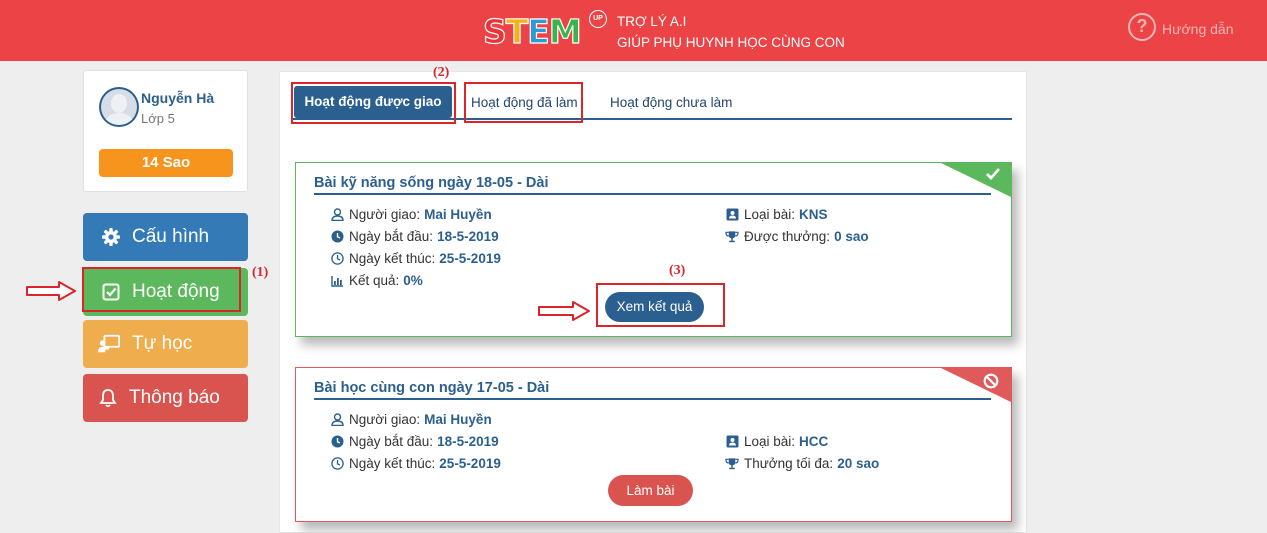 The width and height of the screenshot is (1267, 533). I want to click on teacher-board-icon, so click(109, 344).